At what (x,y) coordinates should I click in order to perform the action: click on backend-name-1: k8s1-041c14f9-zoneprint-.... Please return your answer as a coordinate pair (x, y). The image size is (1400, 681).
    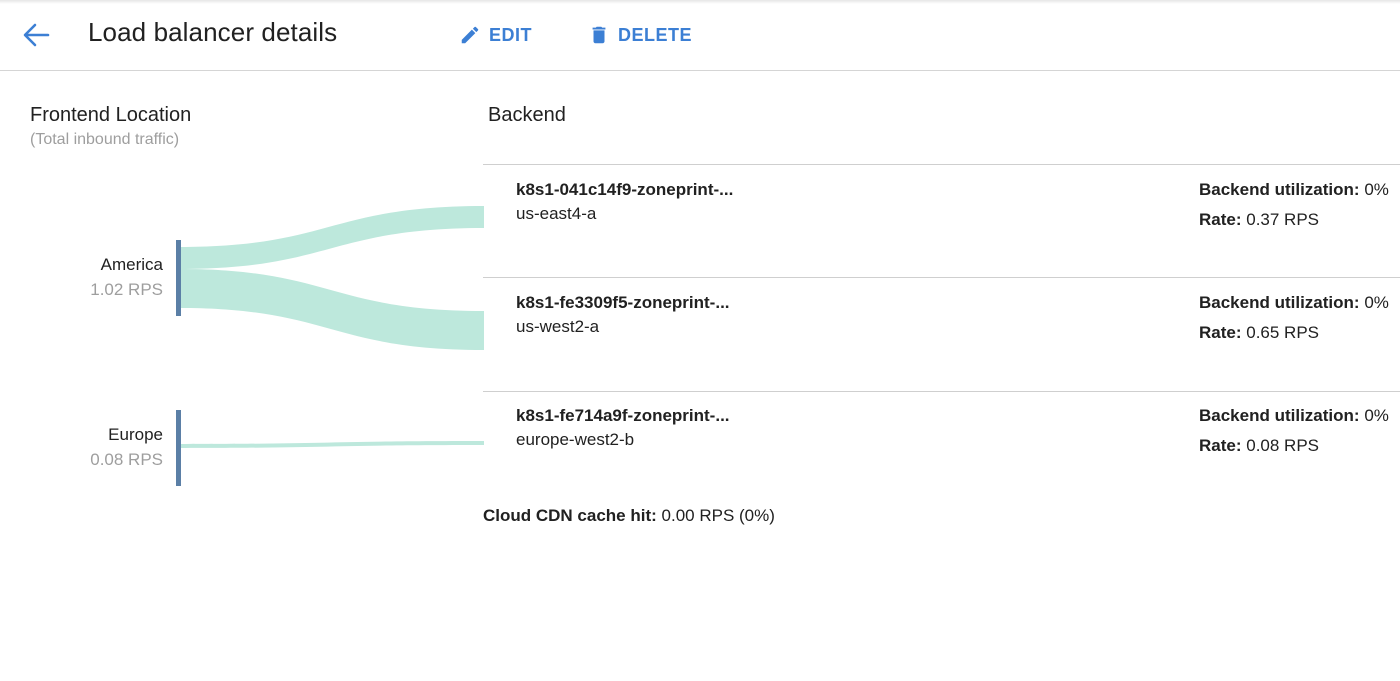
    Looking at the image, I should click on (624, 190).